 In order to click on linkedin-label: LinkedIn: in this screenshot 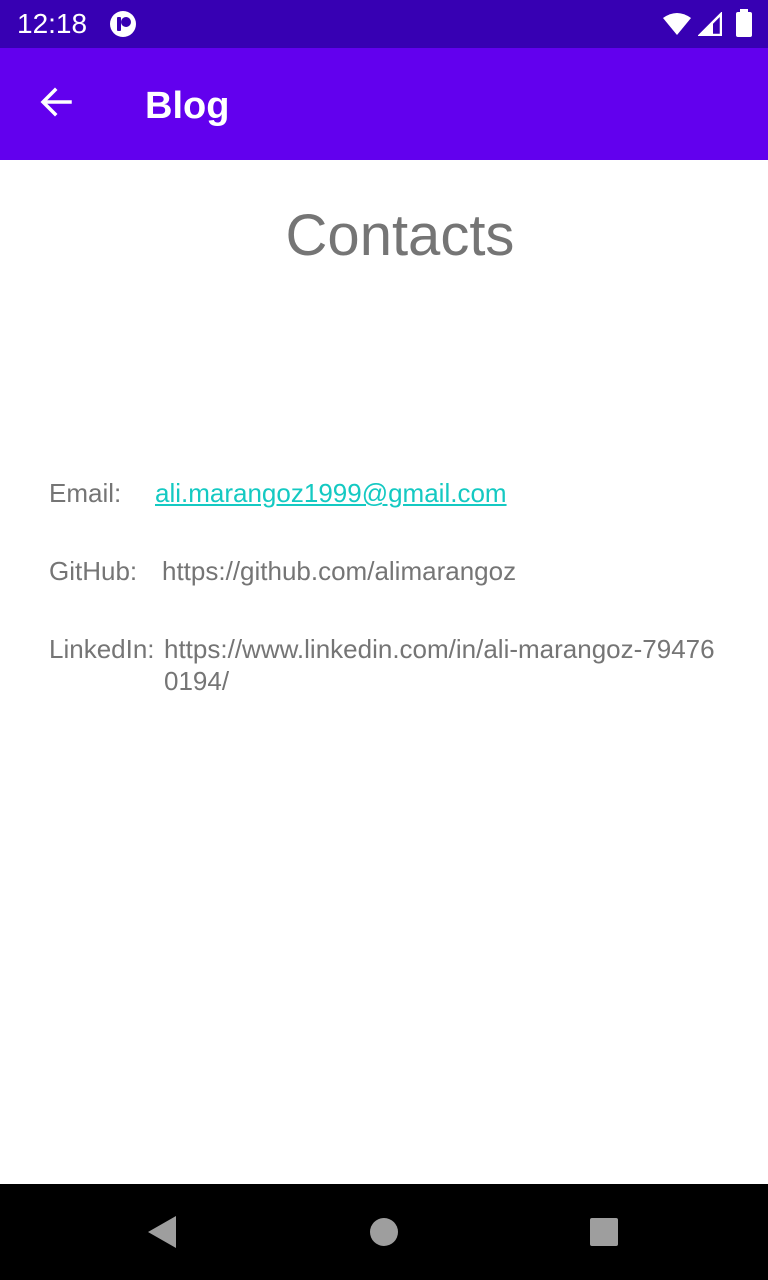, I will do `click(102, 649)`.